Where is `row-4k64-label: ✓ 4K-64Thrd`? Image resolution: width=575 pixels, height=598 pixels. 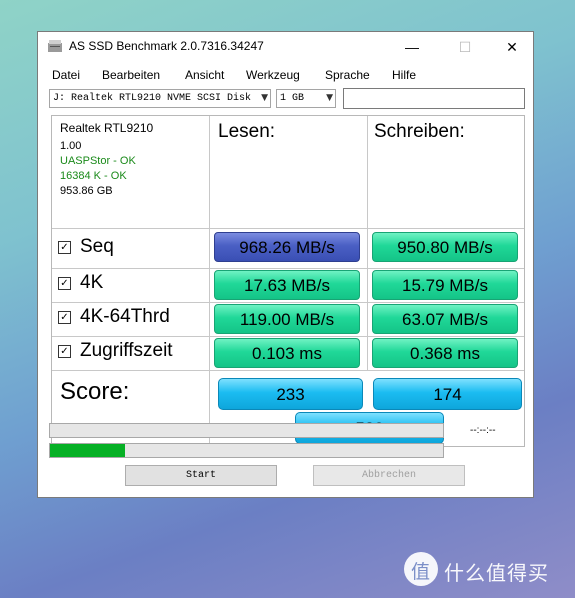 row-4k64-label: ✓ 4K-64Thrd is located at coordinates (114, 317).